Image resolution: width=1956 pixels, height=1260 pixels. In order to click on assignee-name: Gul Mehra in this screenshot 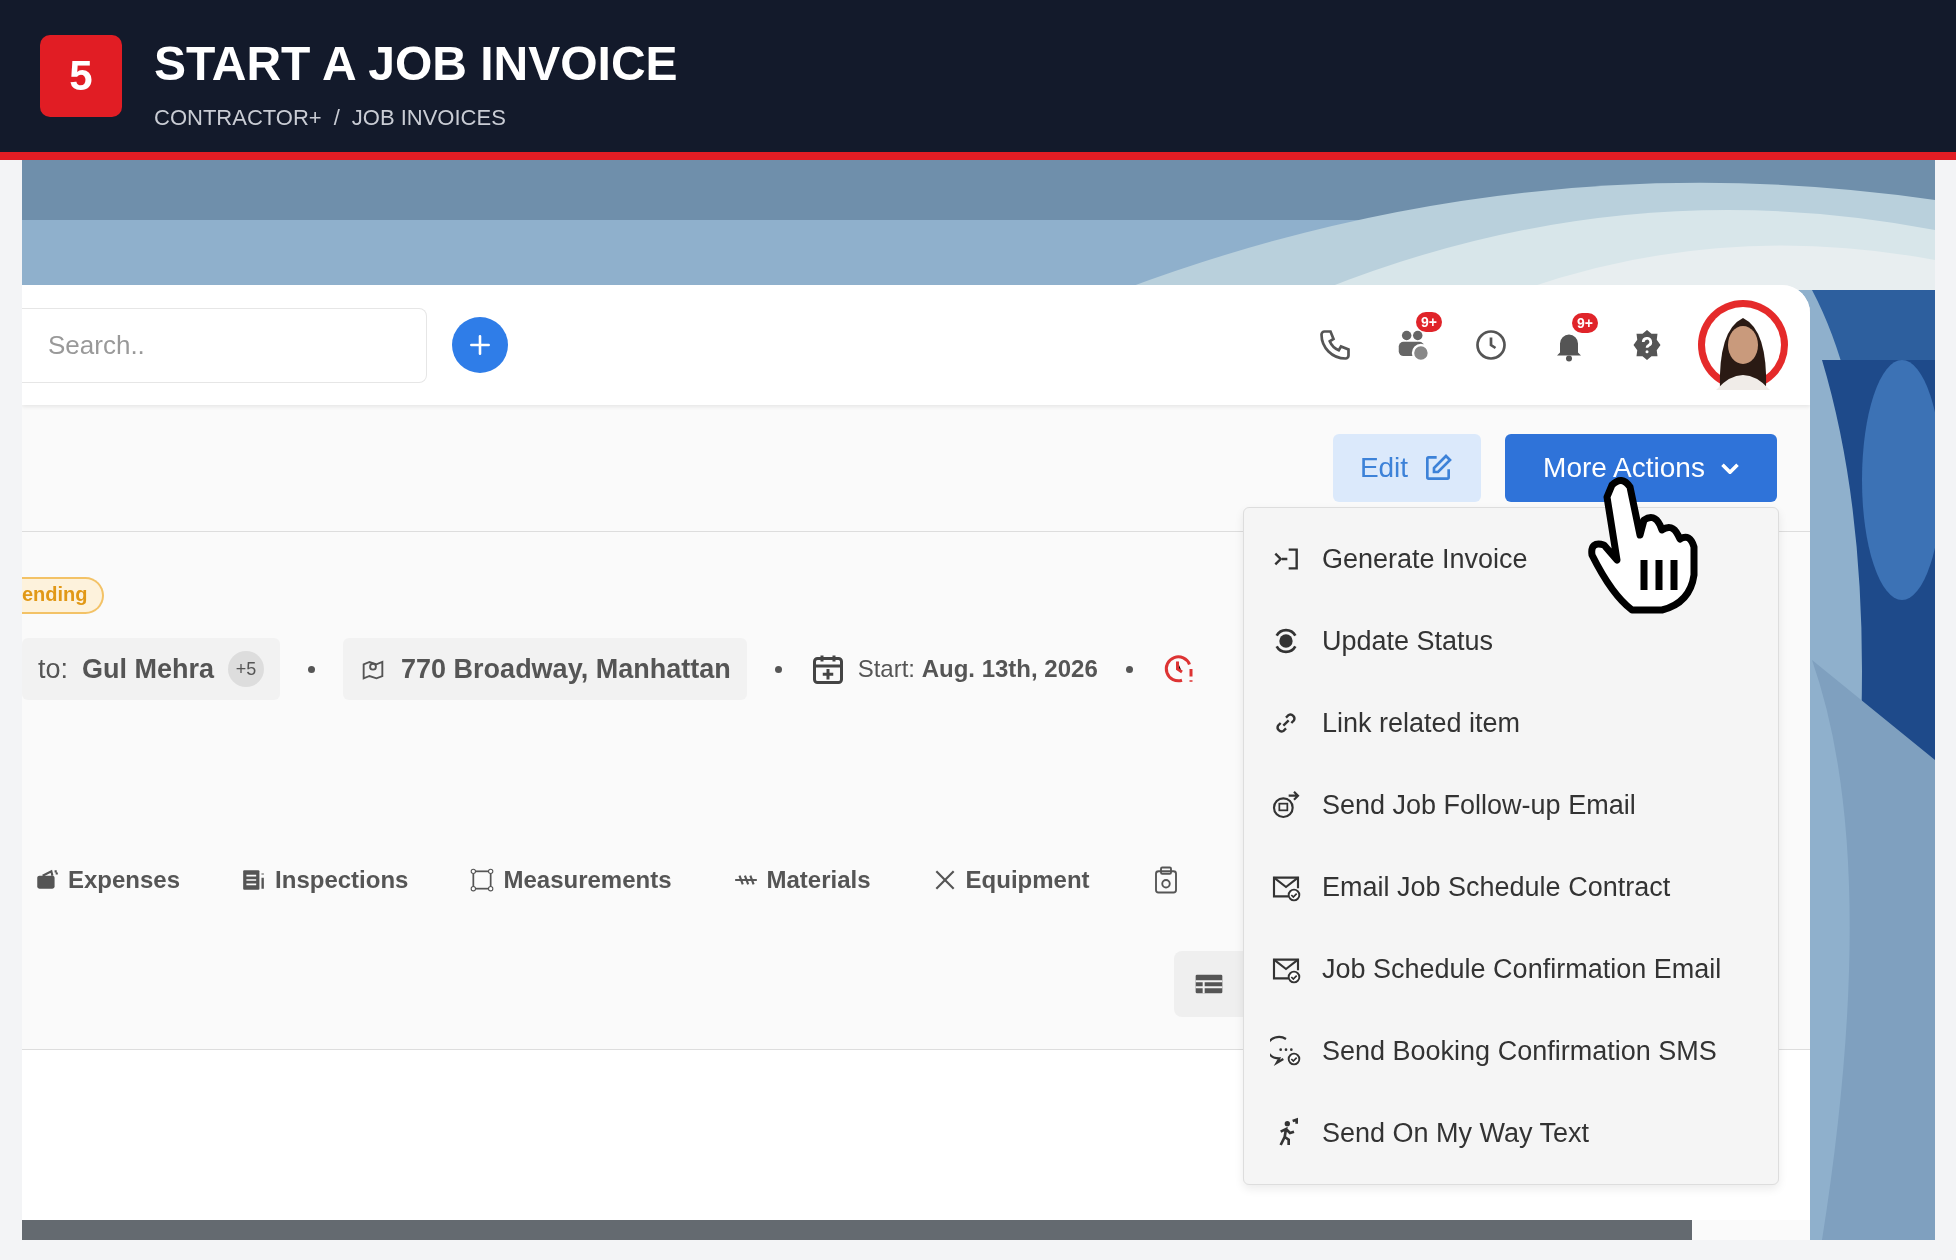, I will do `click(148, 669)`.